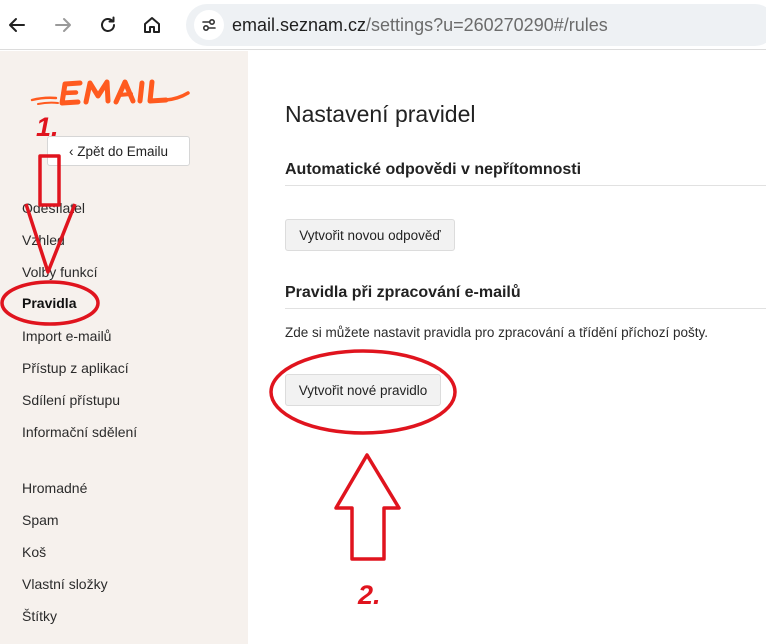  Describe the element at coordinates (369, 595) in the screenshot. I see `annotation-step-2: 2.` at that location.